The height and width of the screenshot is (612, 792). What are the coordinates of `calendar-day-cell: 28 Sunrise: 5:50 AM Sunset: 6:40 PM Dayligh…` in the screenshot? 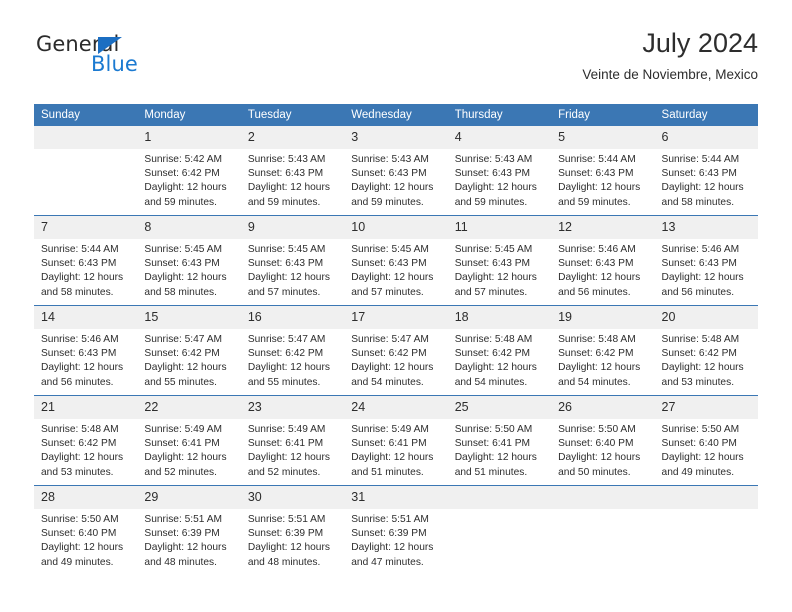 It's located at (86, 530).